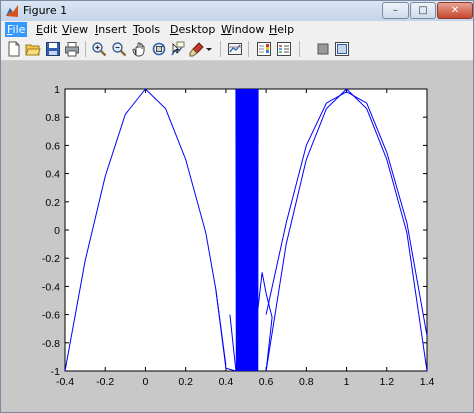 The image size is (474, 413). Describe the element at coordinates (51, 316) in the screenshot. I see `y-tick-label: -0.6` at that location.